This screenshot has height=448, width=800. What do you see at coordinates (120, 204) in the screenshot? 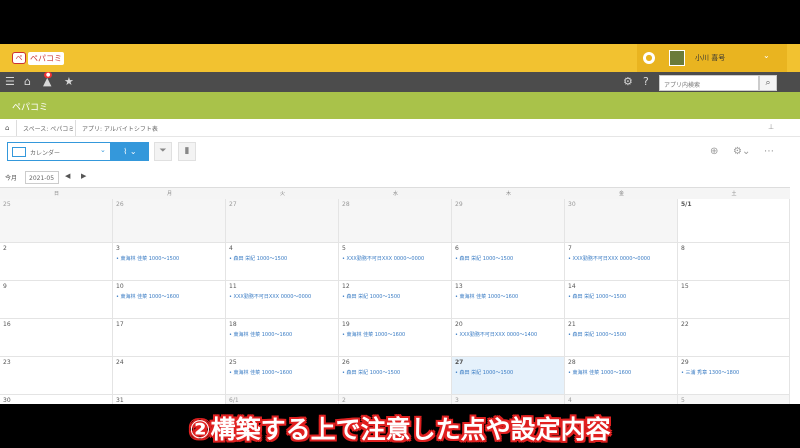
I see `day-number: 26` at bounding box center [120, 204].